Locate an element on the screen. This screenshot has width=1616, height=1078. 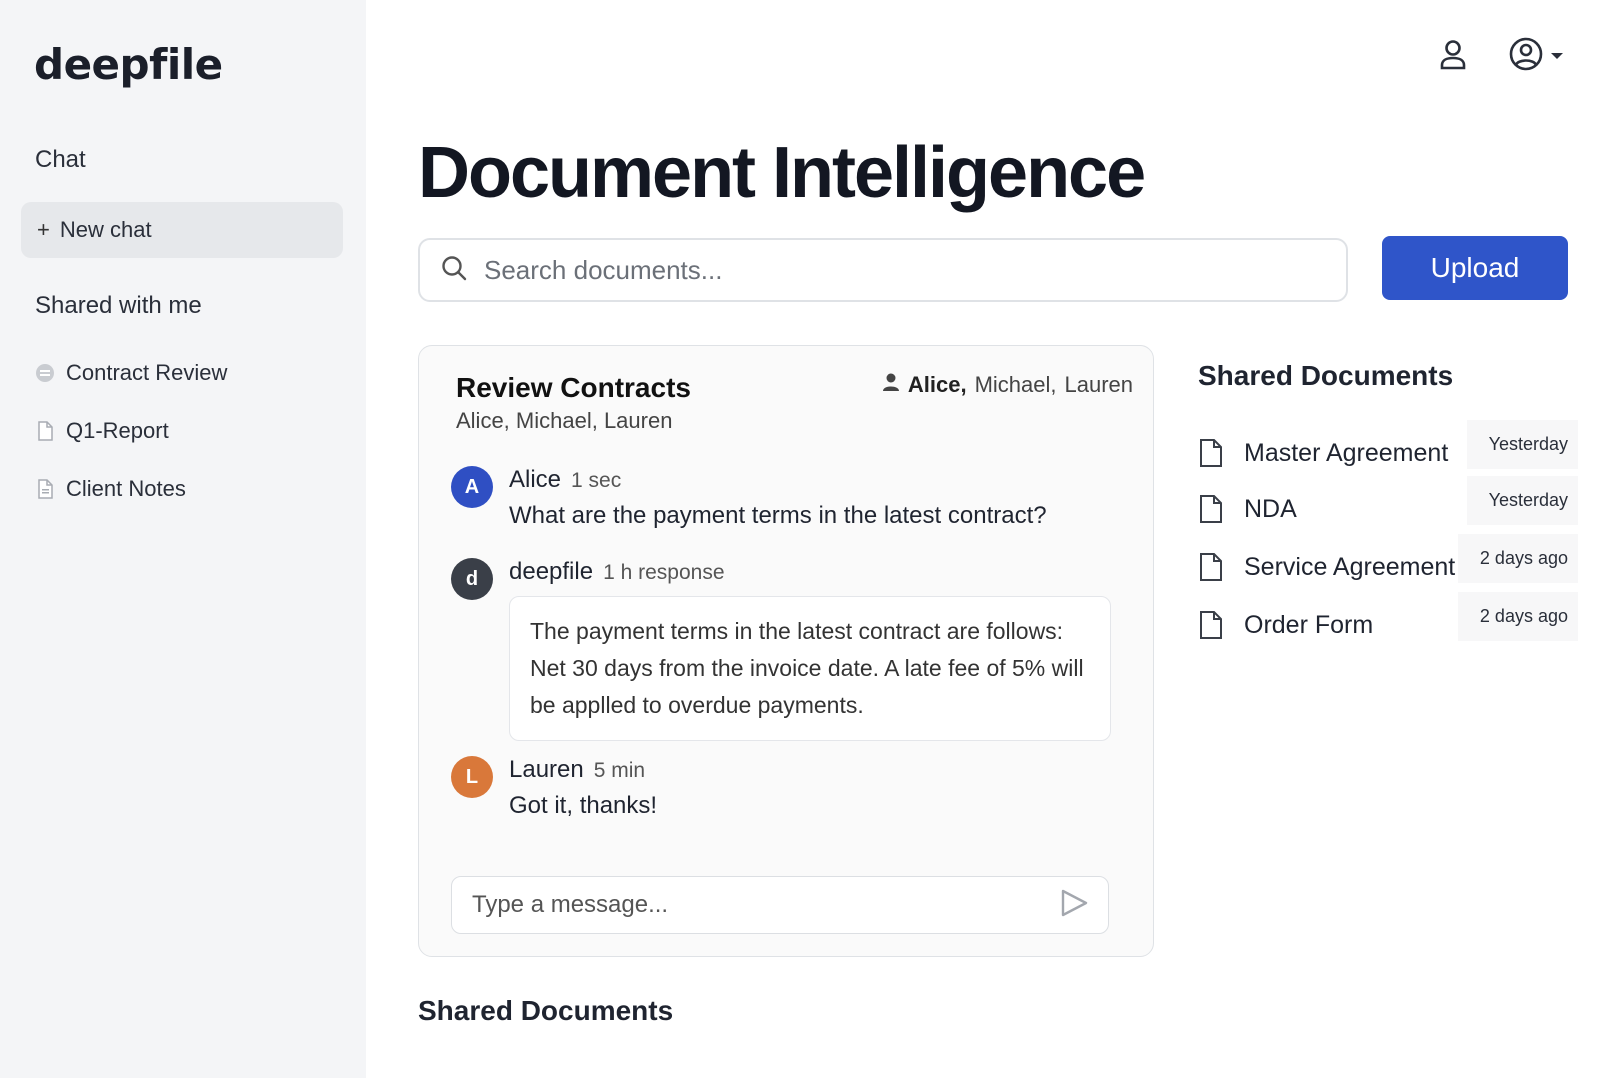
chat-message: L Lauren 5 min Got it, thanks! is located at coordinates (554, 788).